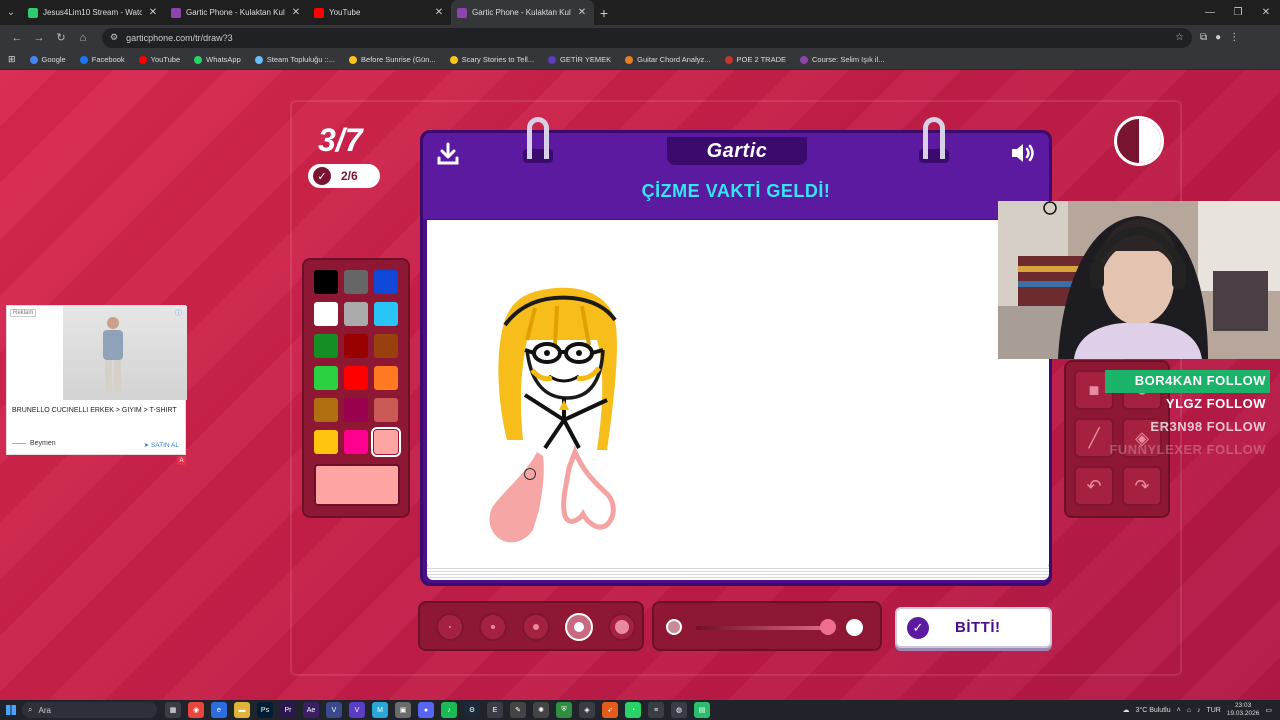 The height and width of the screenshot is (720, 1280). Describe the element at coordinates (11, 710) in the screenshot. I see `start-icon` at that location.